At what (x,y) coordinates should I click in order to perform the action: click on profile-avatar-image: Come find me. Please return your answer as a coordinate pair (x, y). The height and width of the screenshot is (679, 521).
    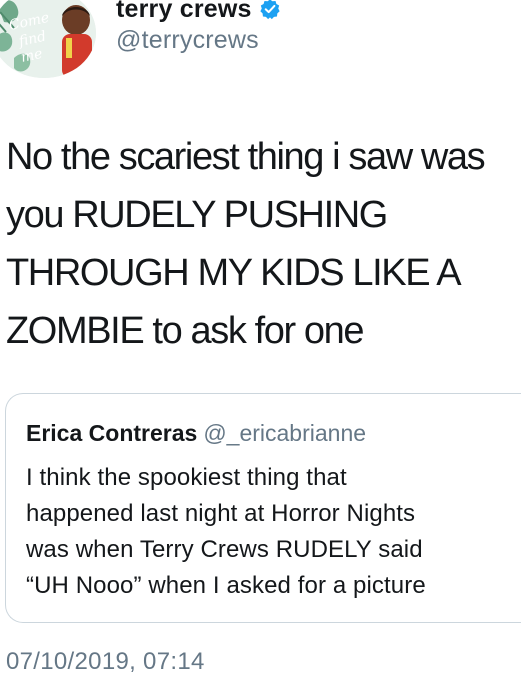
    Looking at the image, I should click on (48, 39).